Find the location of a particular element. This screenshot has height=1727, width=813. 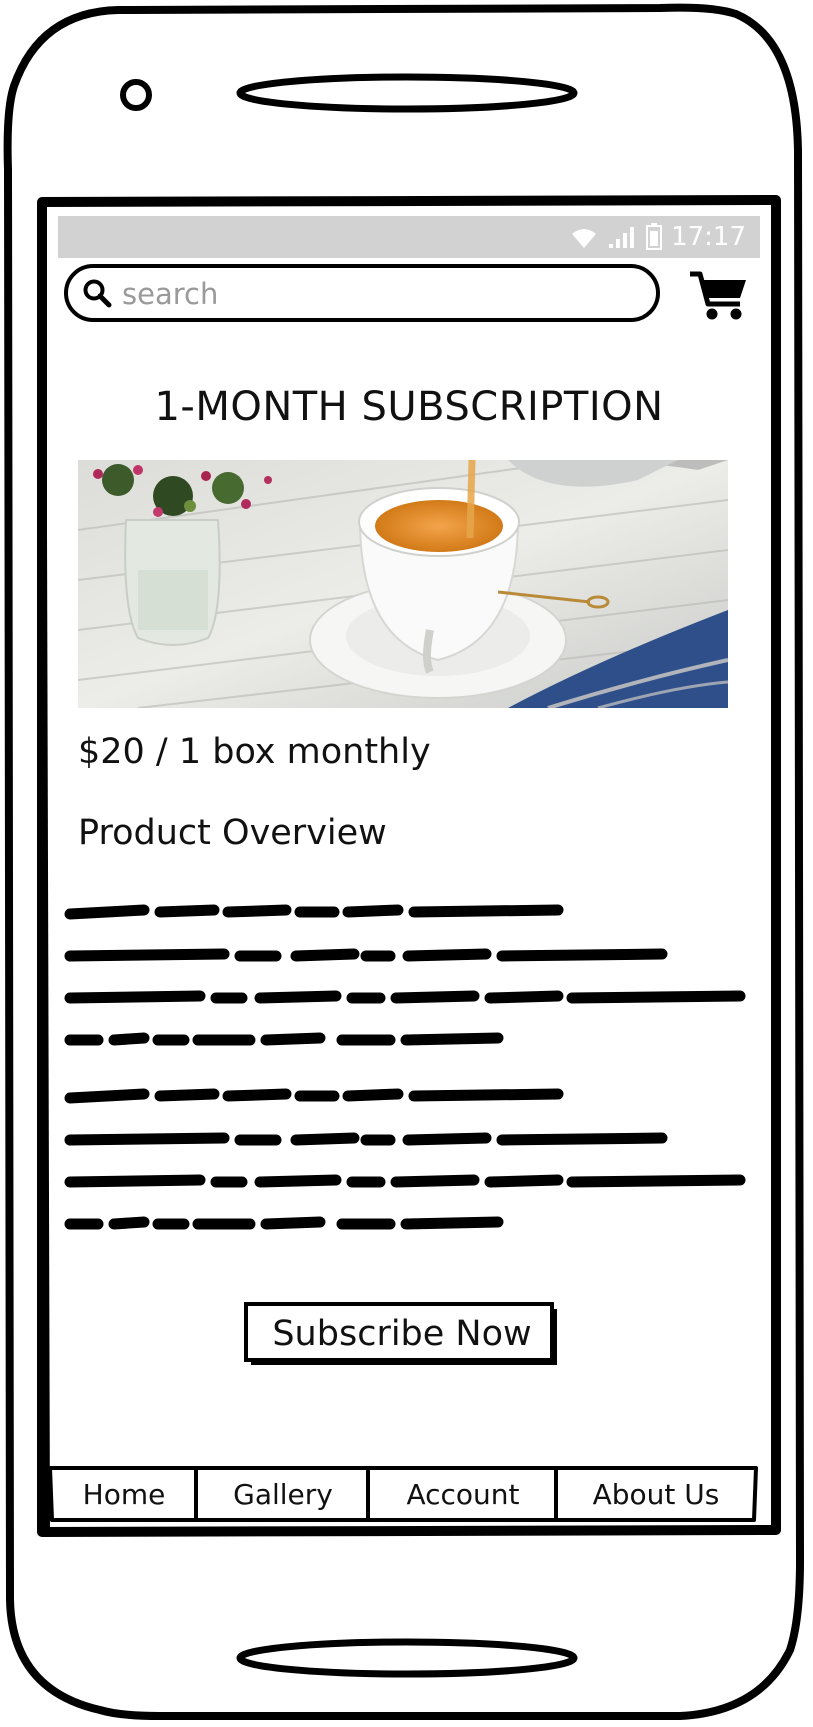

subscribe-now-button: Subscribe Now is located at coordinates (402, 1335).